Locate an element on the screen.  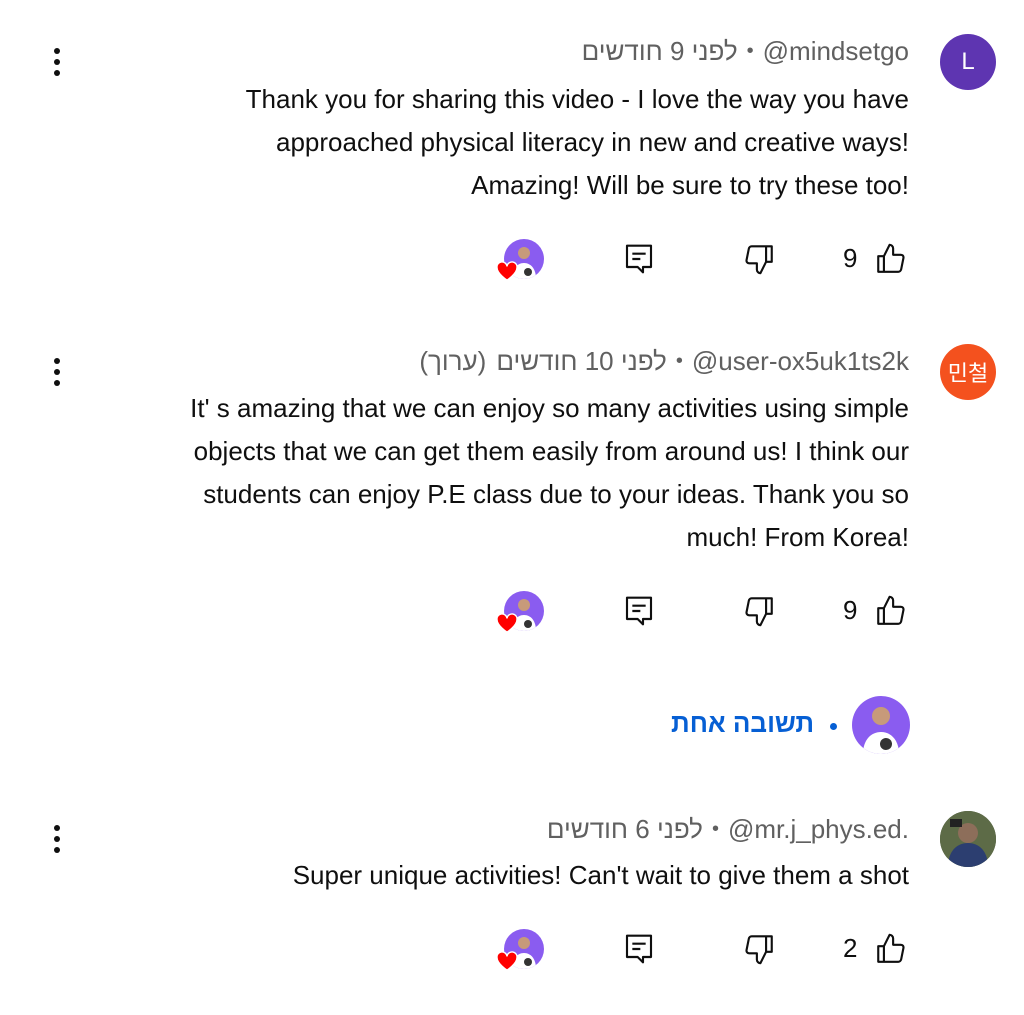
comment-line: much! From Korea! is located at coordinates (797, 537).